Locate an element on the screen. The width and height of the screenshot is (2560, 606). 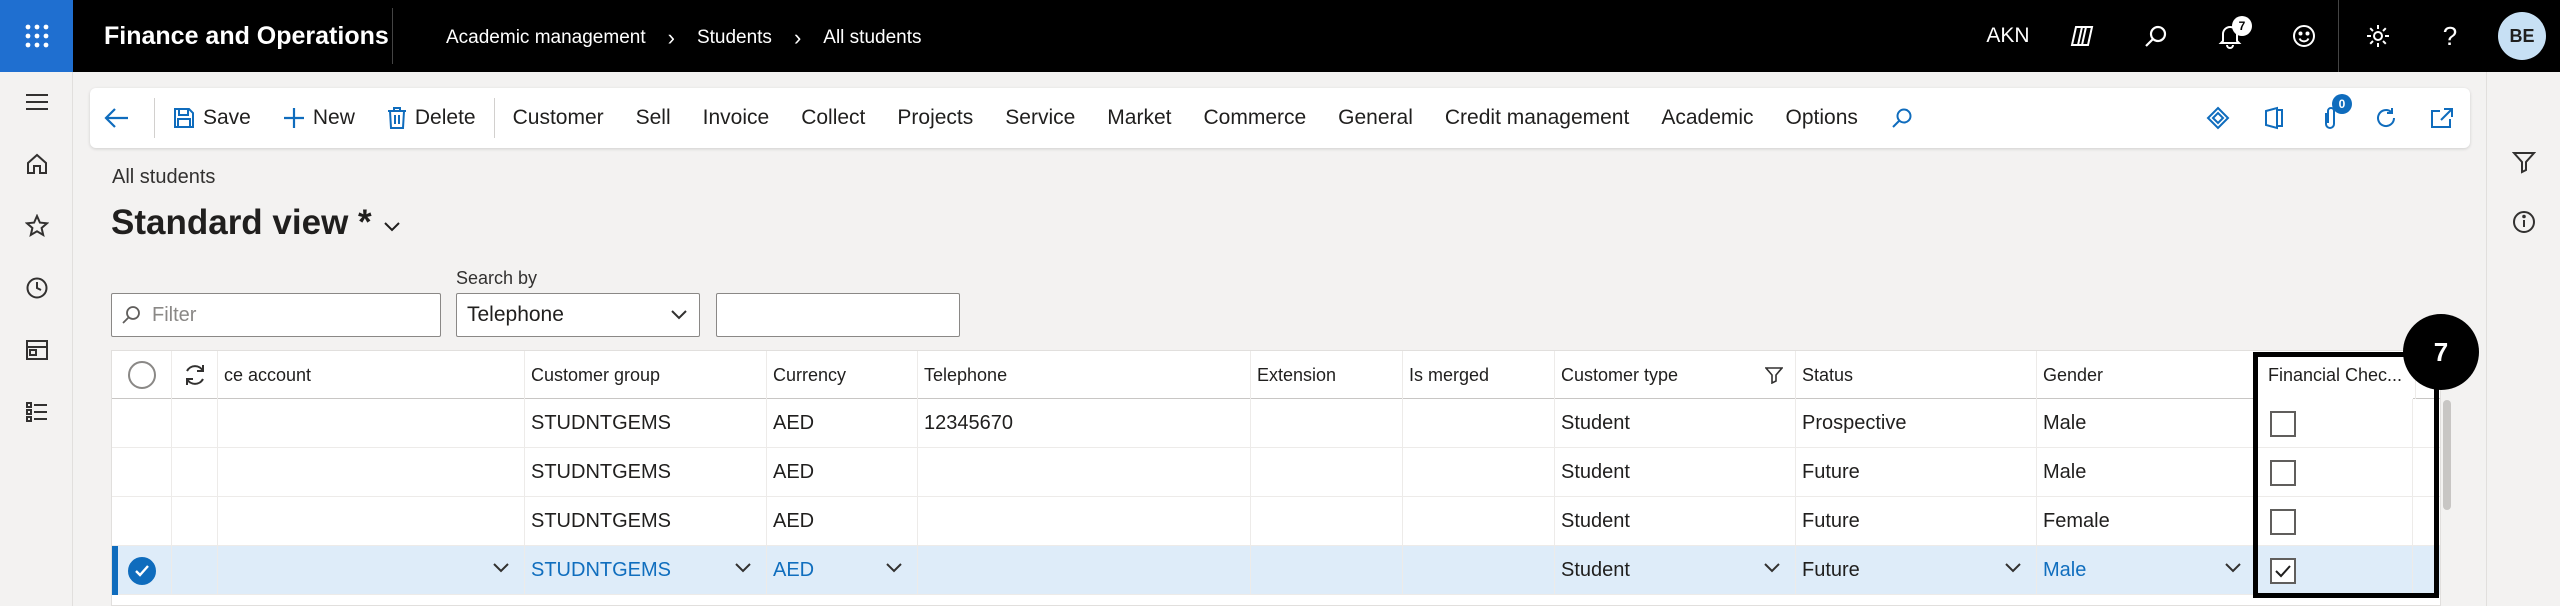
tab-service: Service is located at coordinates (1040, 118).